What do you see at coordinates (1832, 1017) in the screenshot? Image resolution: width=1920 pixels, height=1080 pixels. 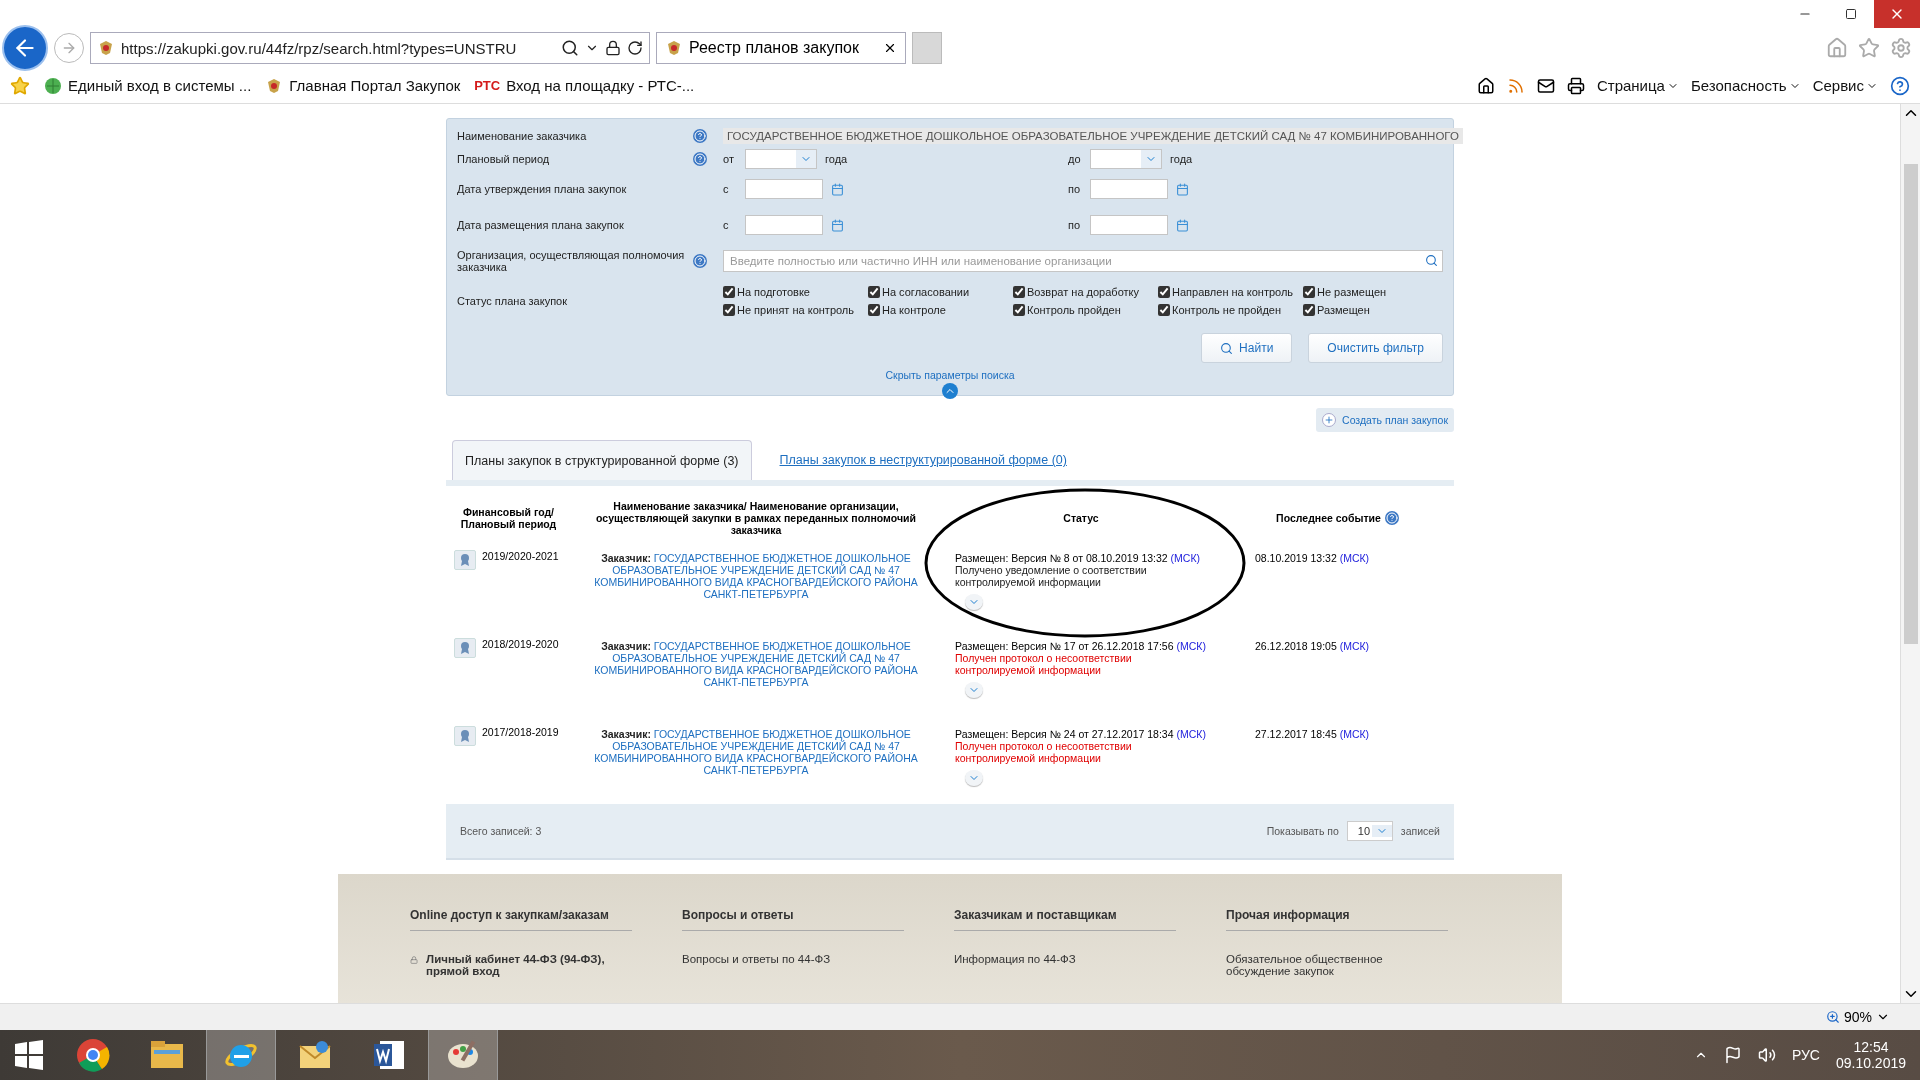 I see `zoom-icon` at bounding box center [1832, 1017].